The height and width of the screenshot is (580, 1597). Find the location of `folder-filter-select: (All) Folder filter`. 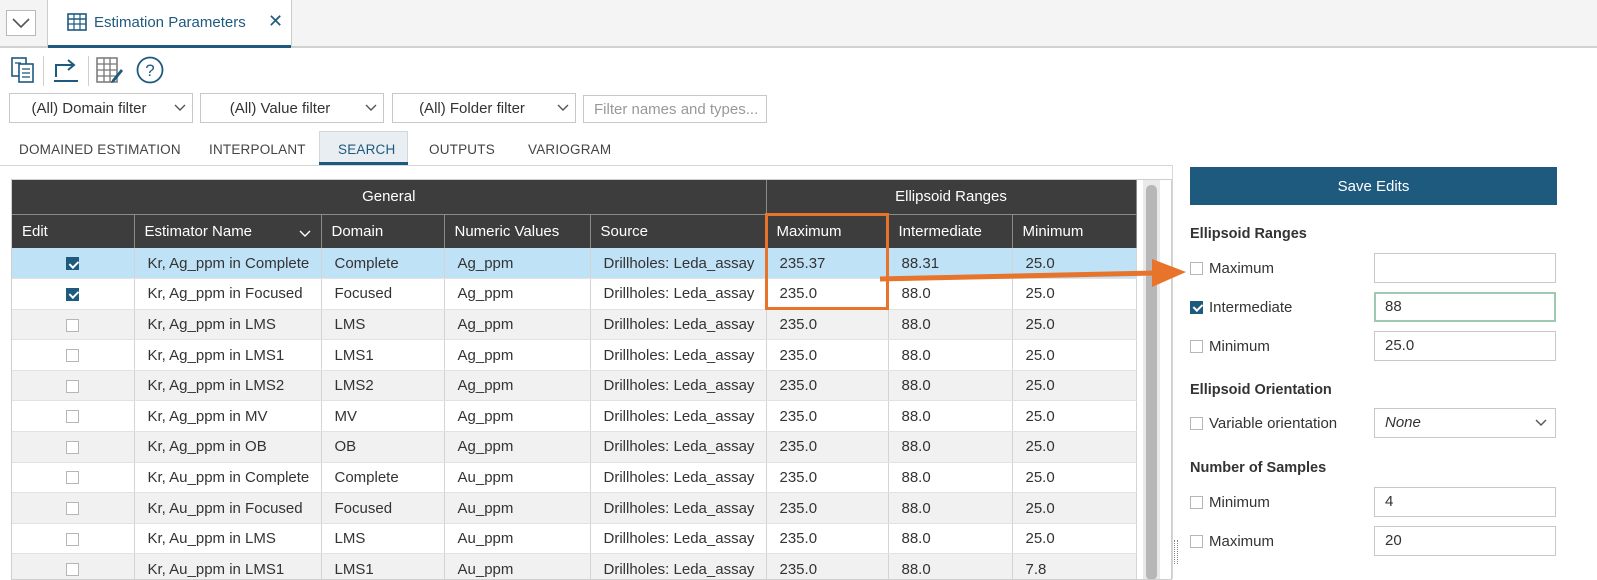

folder-filter-select: (All) Folder filter is located at coordinates (484, 108).